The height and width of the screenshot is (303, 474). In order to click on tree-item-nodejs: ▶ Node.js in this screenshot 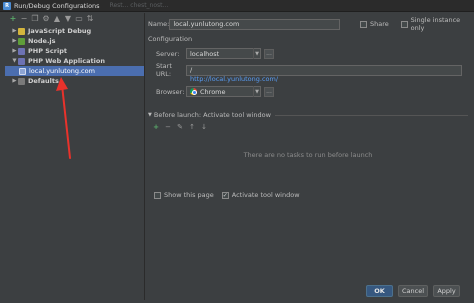, I will do `click(74, 41)`.